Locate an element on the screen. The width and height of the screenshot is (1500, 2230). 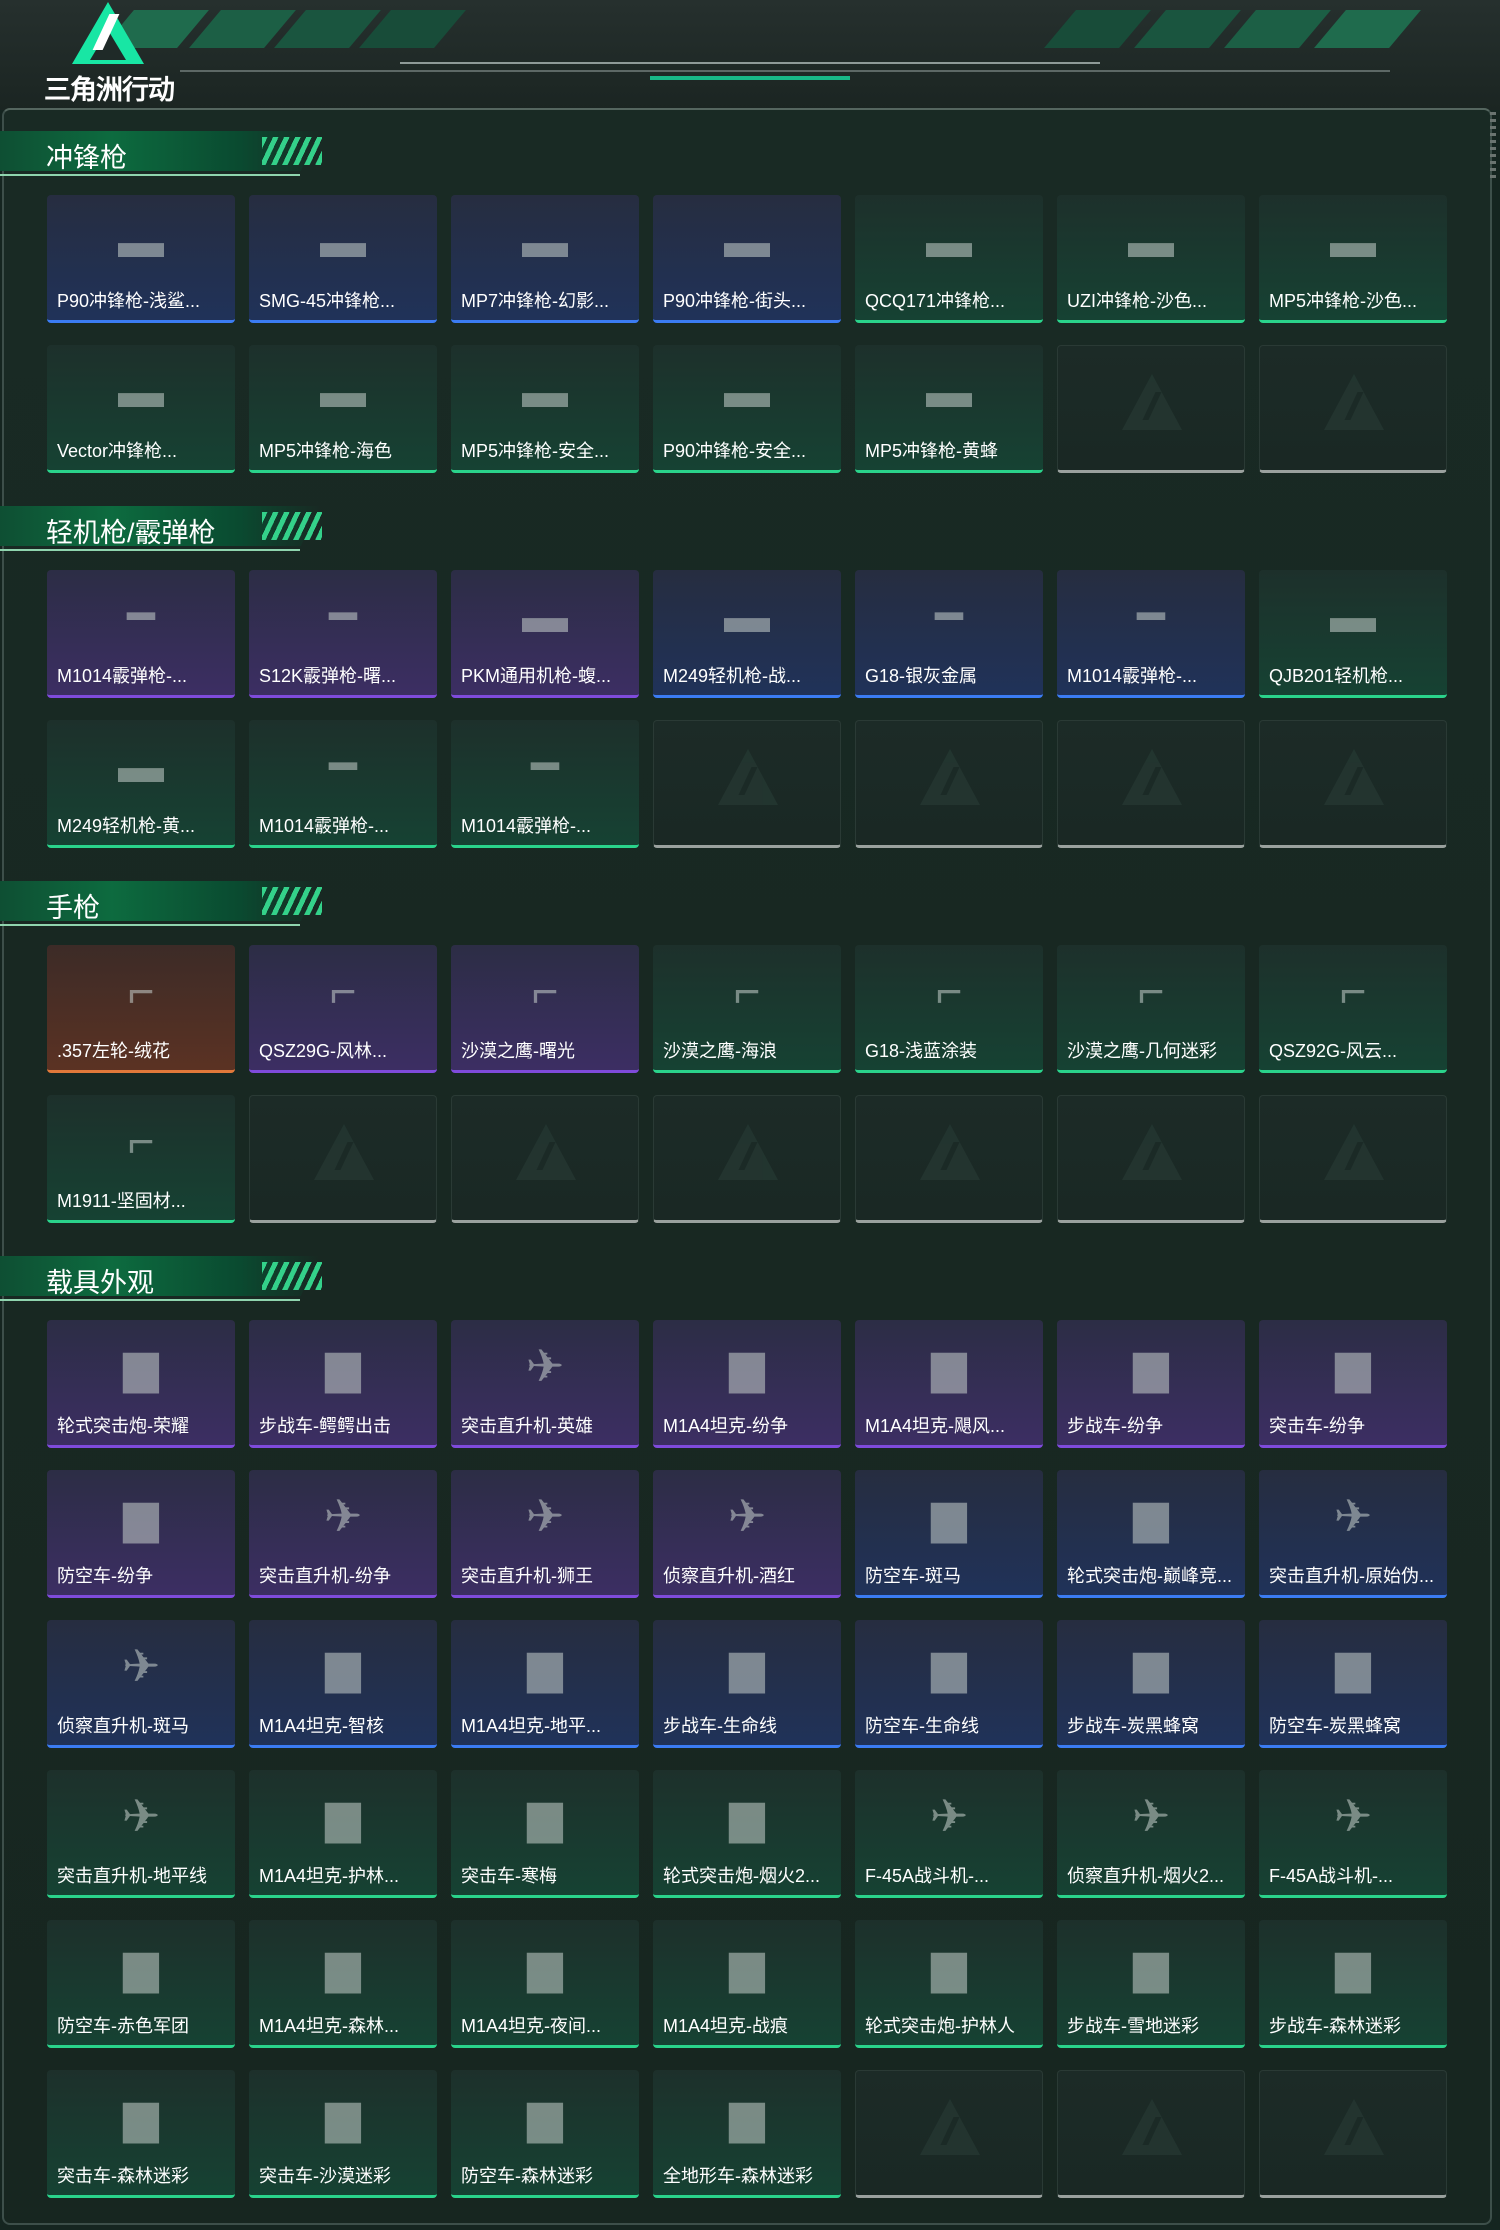
tank-icon: ▆ is located at coordinates (545, 1666).